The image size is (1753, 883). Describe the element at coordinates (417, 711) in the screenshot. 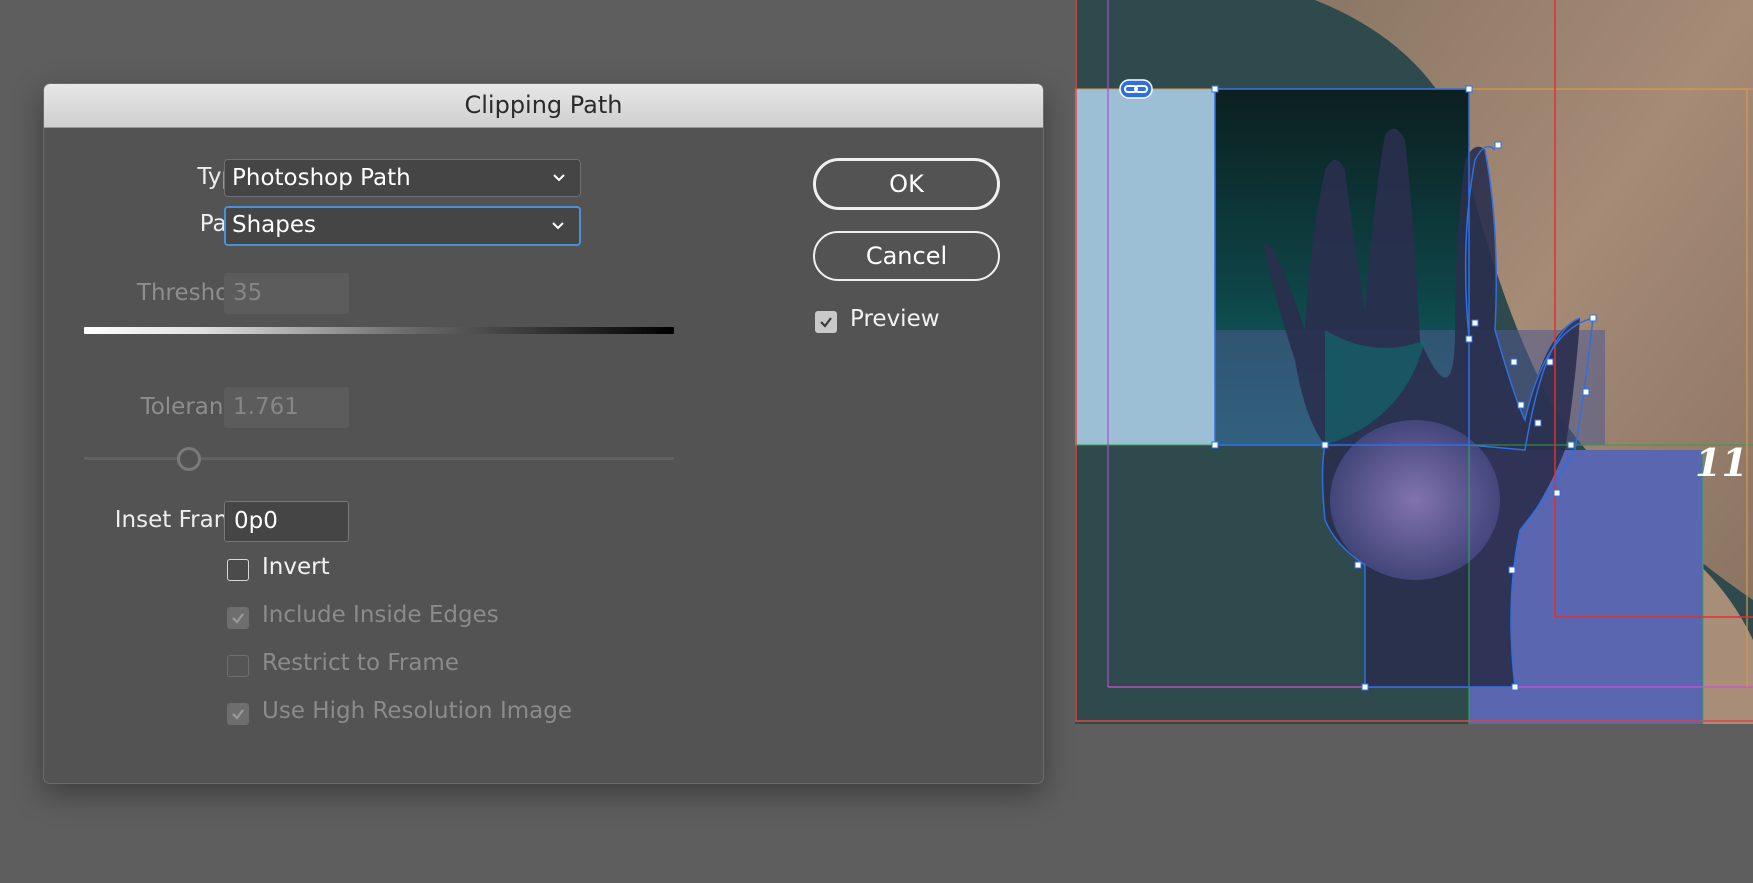

I see `use-high-resolution-label: Use High Resolution Image` at that location.